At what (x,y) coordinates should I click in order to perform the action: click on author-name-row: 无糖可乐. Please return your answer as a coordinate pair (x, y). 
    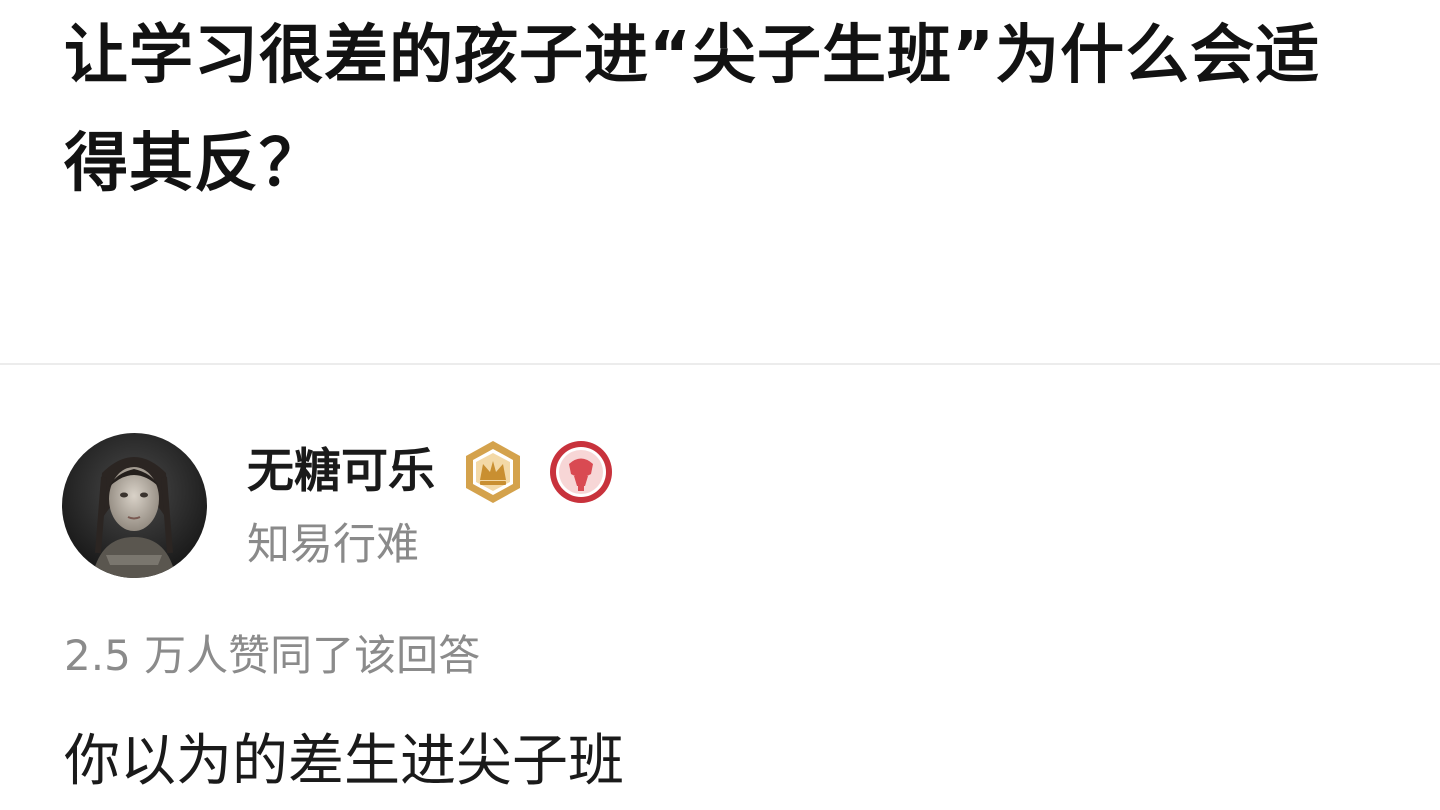
    Looking at the image, I should click on (431, 472).